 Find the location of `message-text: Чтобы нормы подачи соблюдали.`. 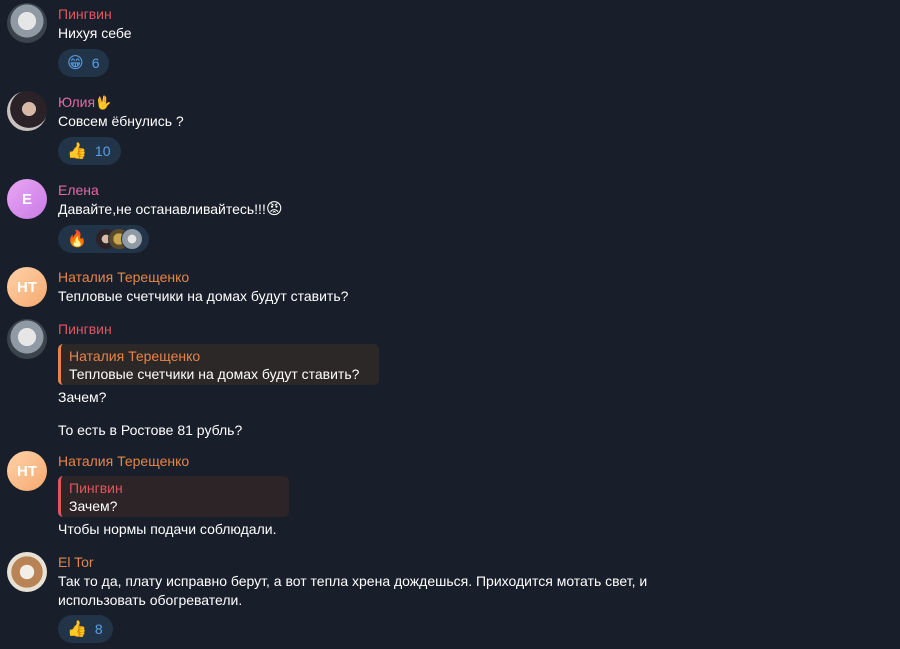

message-text: Чтобы нормы подачи соблюдали. is located at coordinates (167, 529).